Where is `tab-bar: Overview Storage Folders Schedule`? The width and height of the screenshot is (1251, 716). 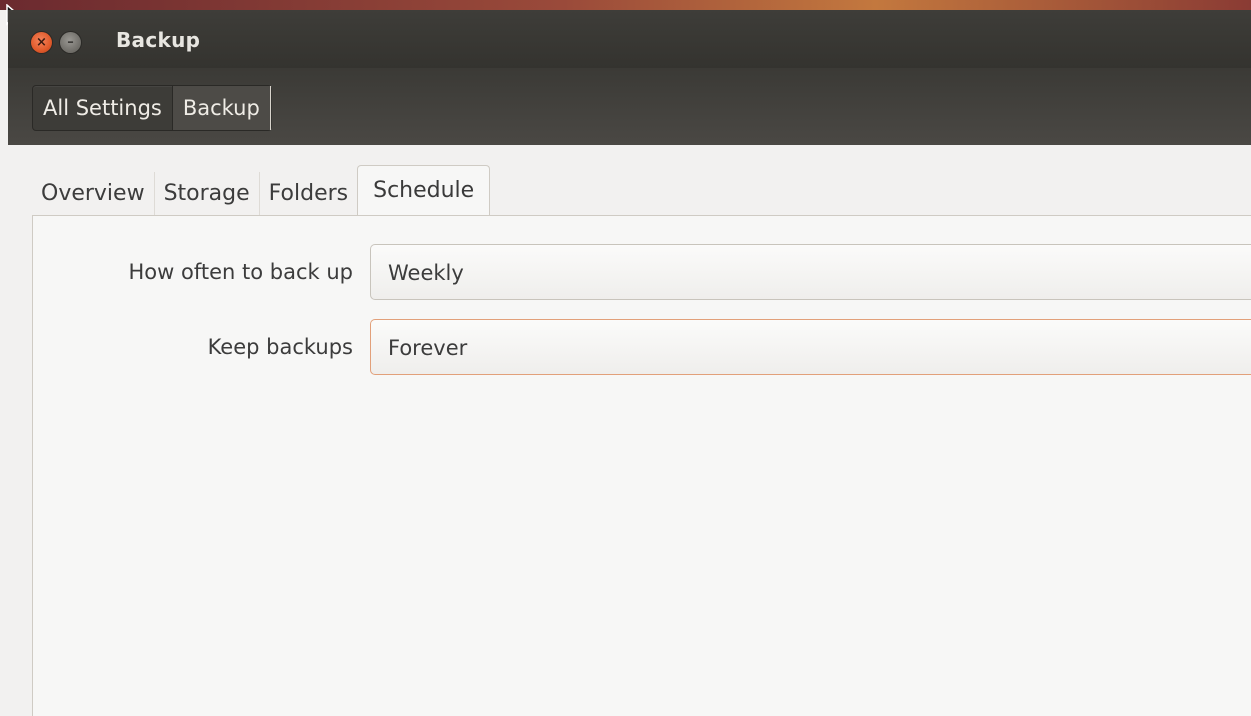
tab-bar: Overview Storage Folders Schedule is located at coordinates (261, 190).